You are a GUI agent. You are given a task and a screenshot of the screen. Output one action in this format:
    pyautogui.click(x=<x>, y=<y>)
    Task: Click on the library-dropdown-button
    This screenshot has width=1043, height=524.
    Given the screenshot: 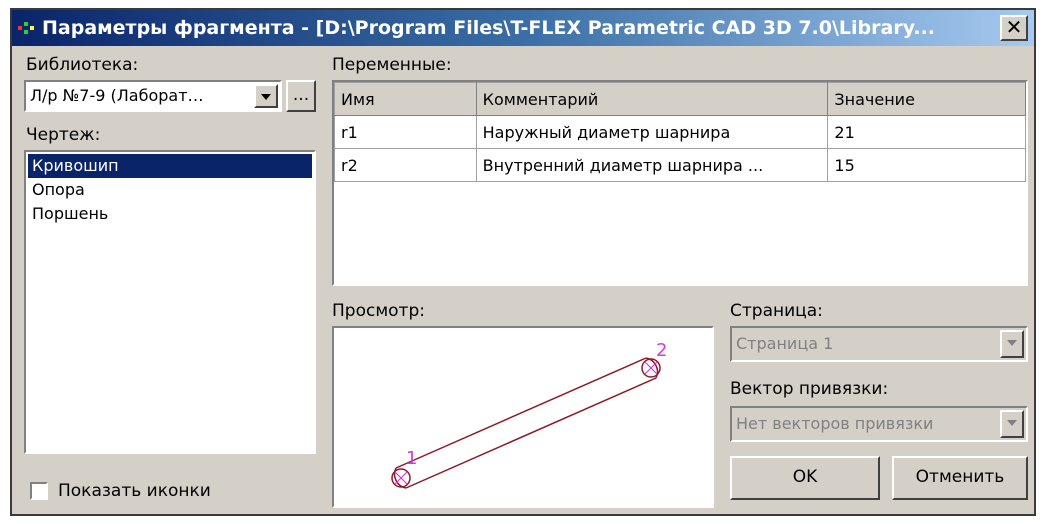 What is the action you would take?
    pyautogui.click(x=266, y=96)
    